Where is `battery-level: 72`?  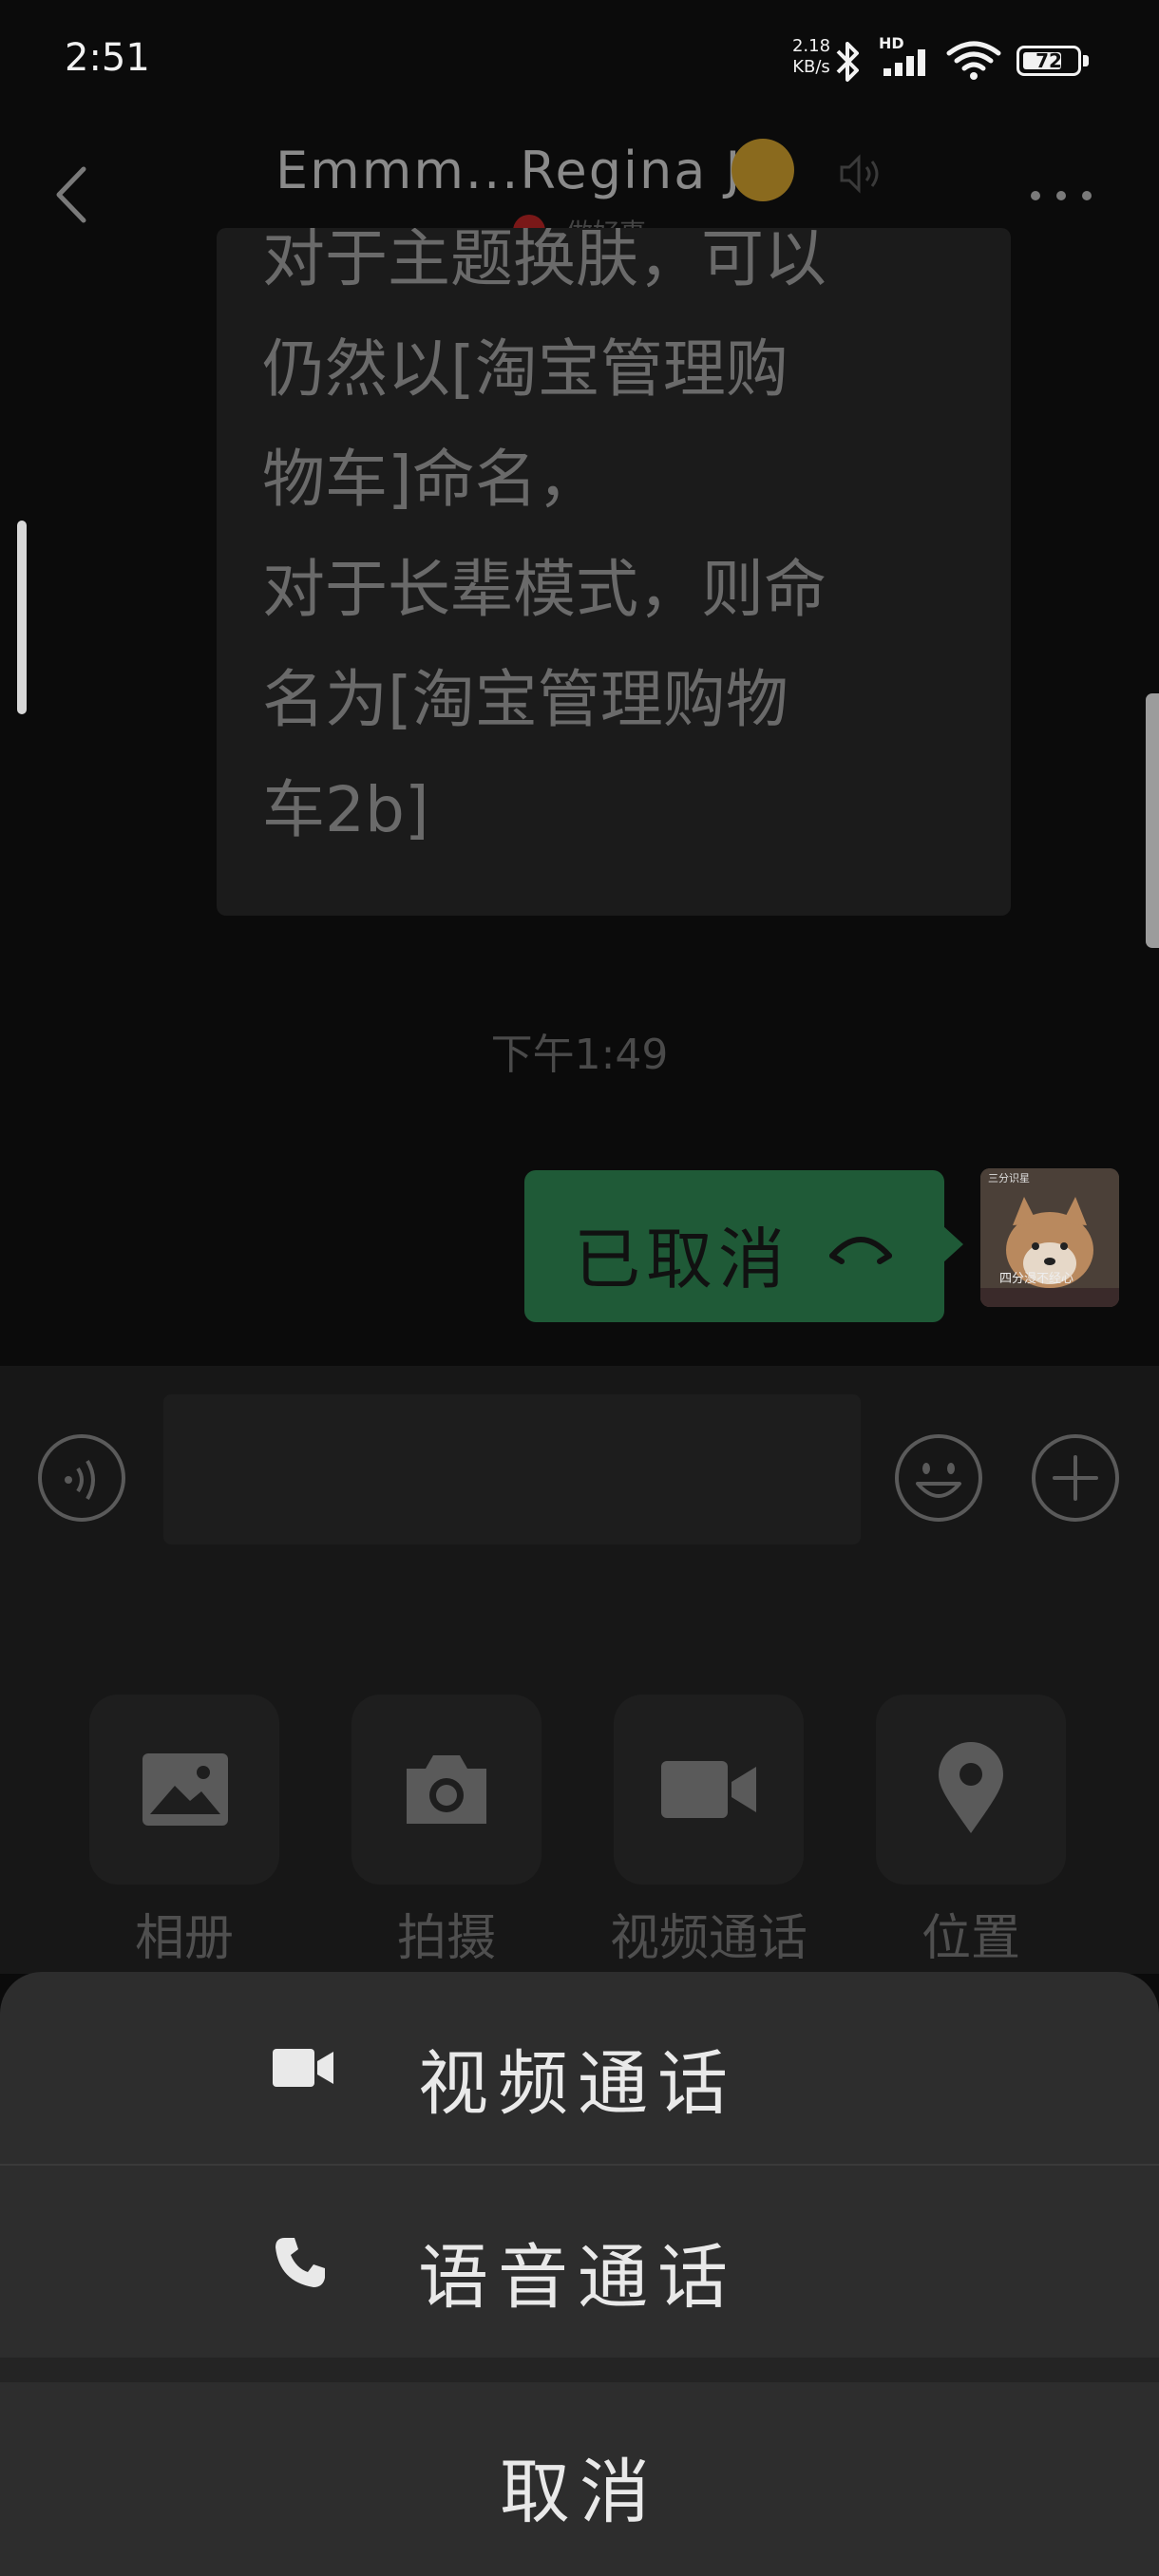 battery-level: 72 is located at coordinates (1049, 60).